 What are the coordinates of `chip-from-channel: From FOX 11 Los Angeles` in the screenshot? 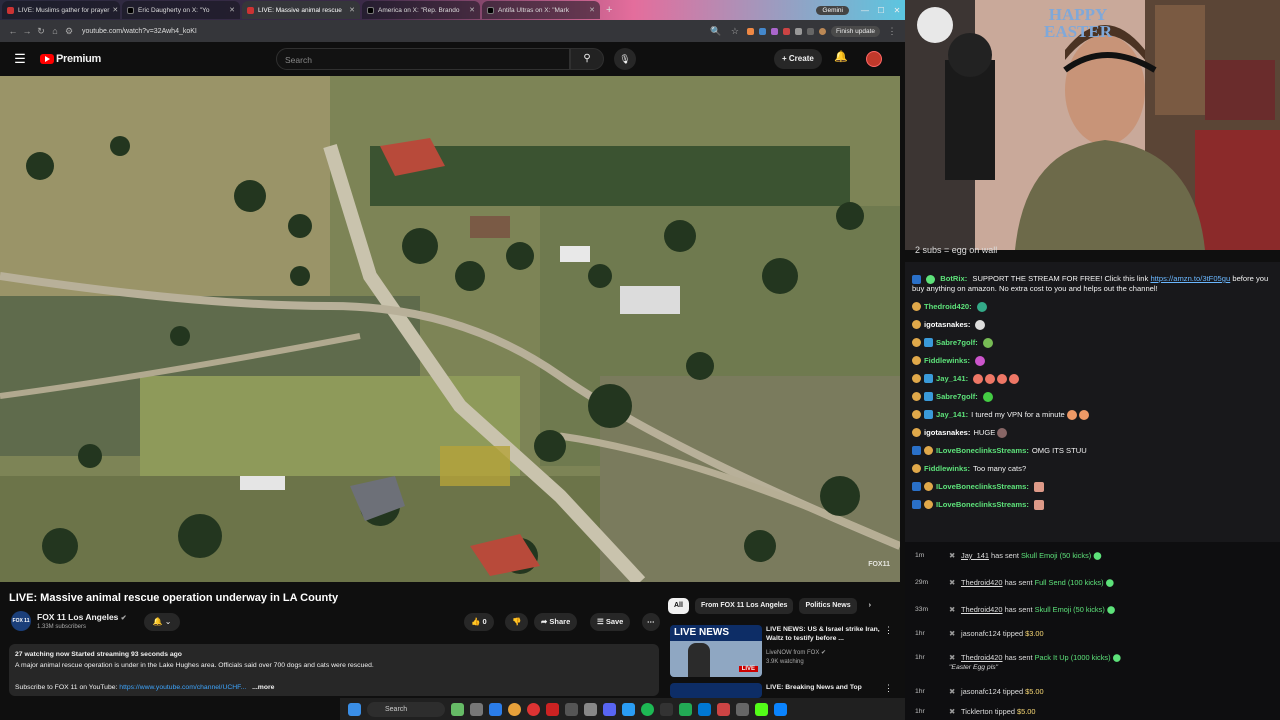 It's located at (744, 606).